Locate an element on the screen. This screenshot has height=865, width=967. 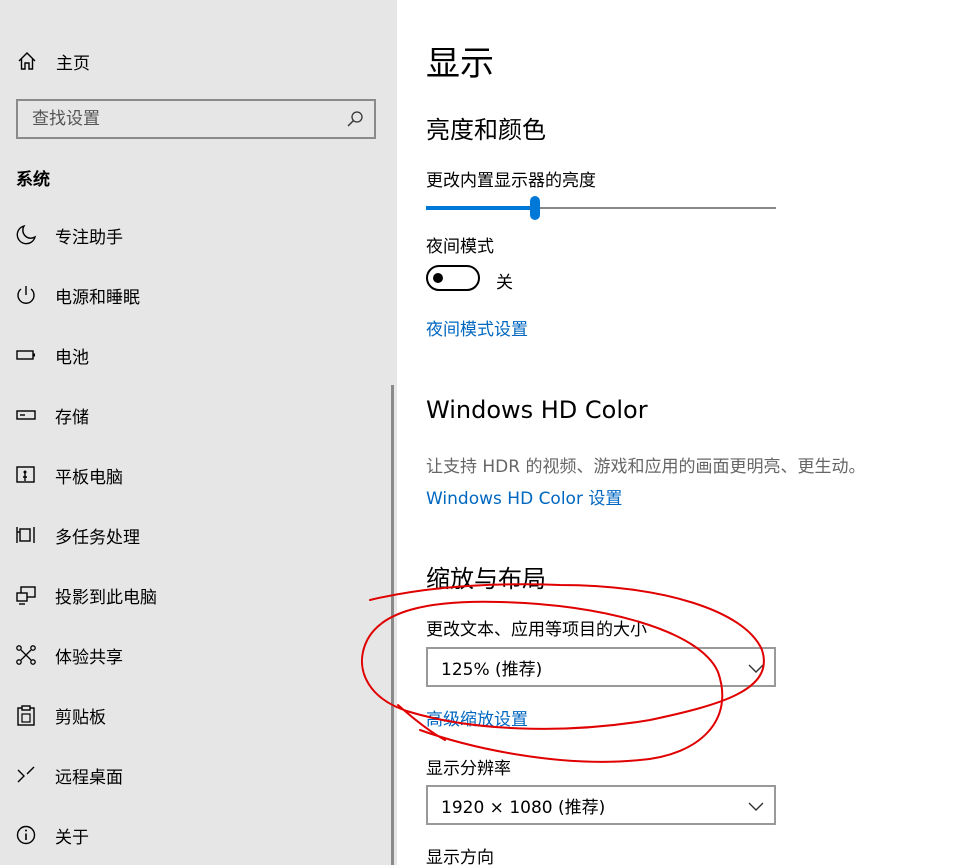
sidebar-item-label: 剪贴板 is located at coordinates (80, 717).